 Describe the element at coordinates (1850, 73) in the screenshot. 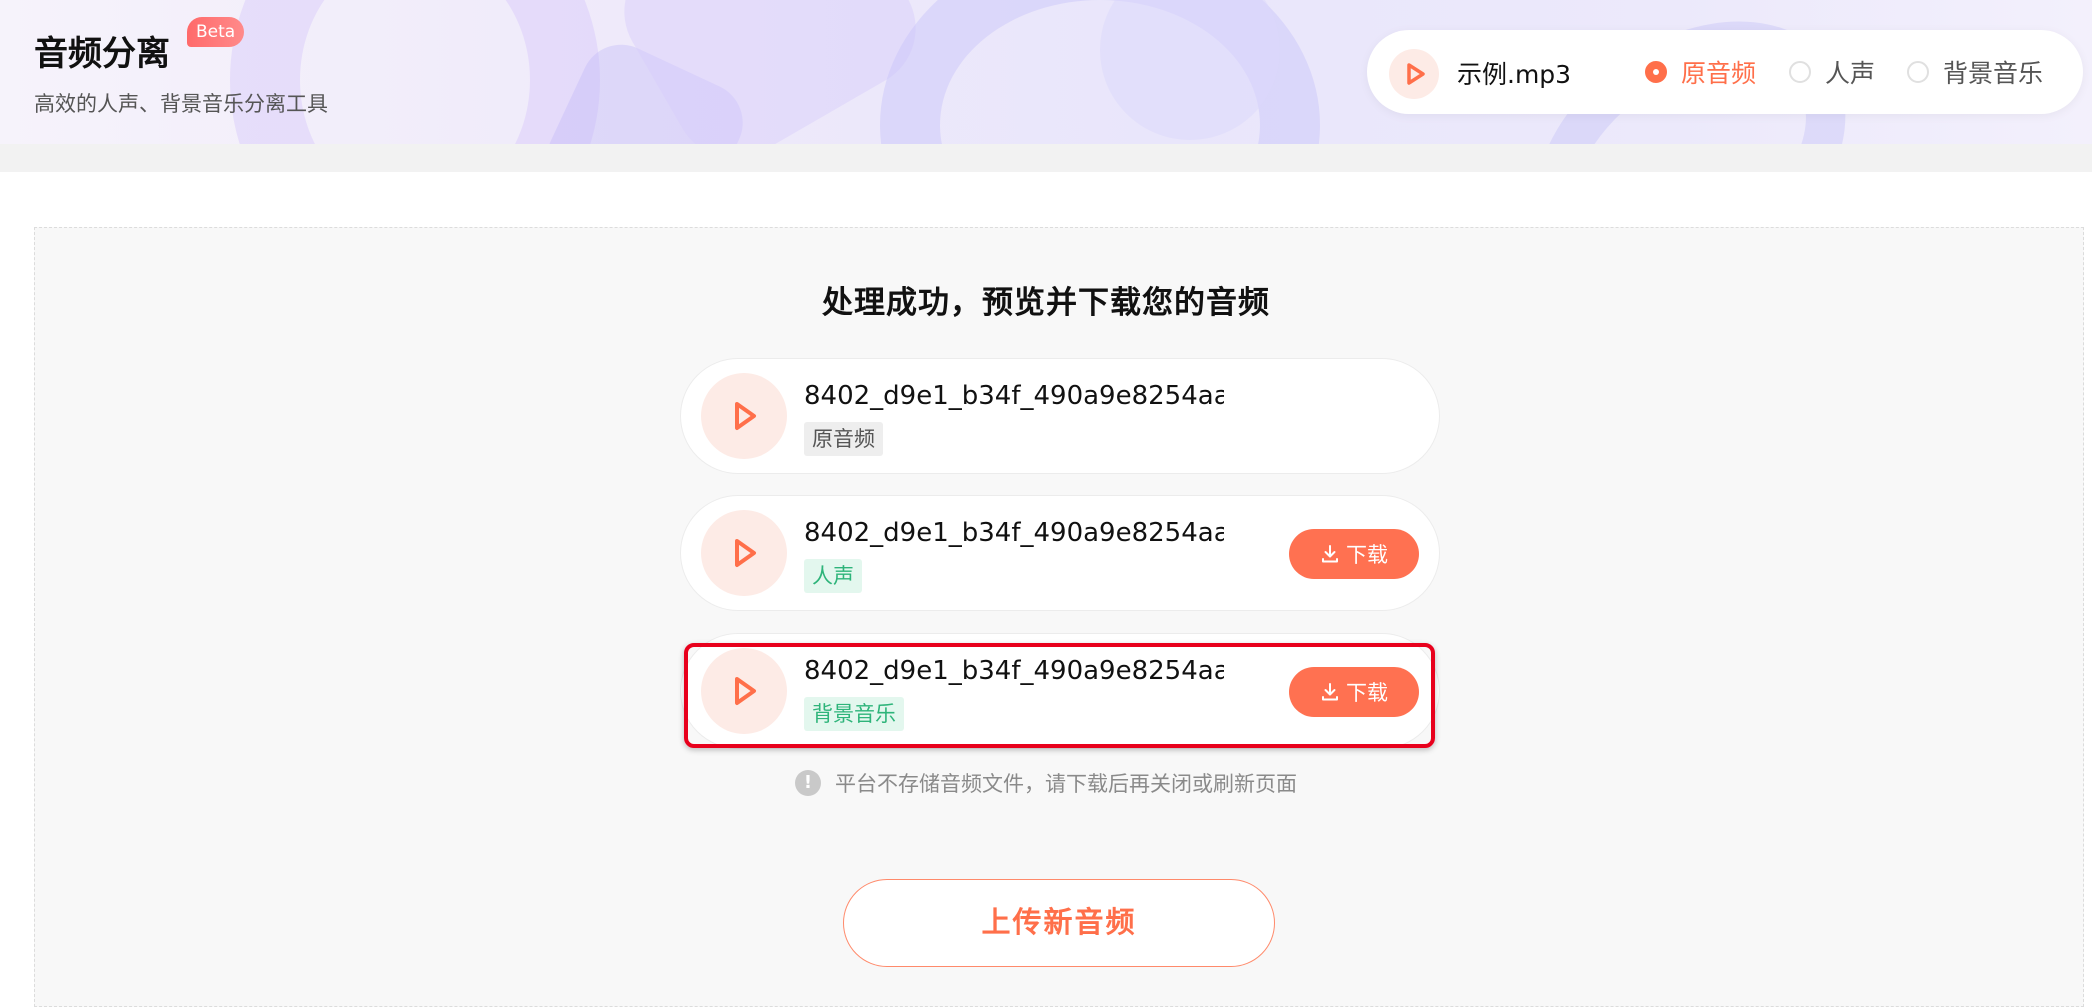

I see `radio-label: 人声` at that location.